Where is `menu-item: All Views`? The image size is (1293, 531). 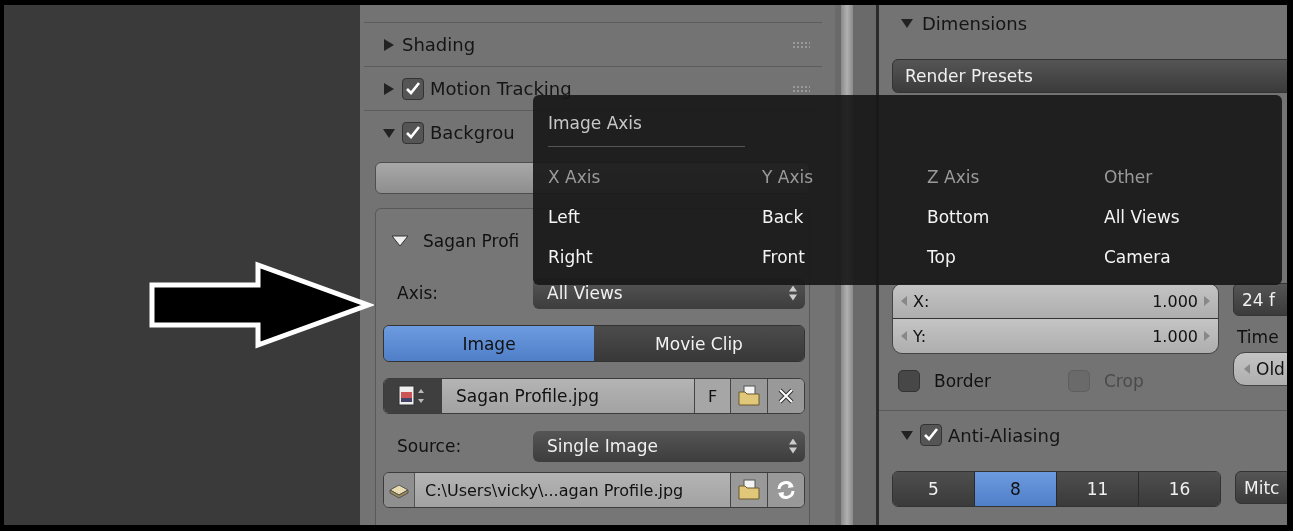
menu-item: All Views is located at coordinates (1142, 217).